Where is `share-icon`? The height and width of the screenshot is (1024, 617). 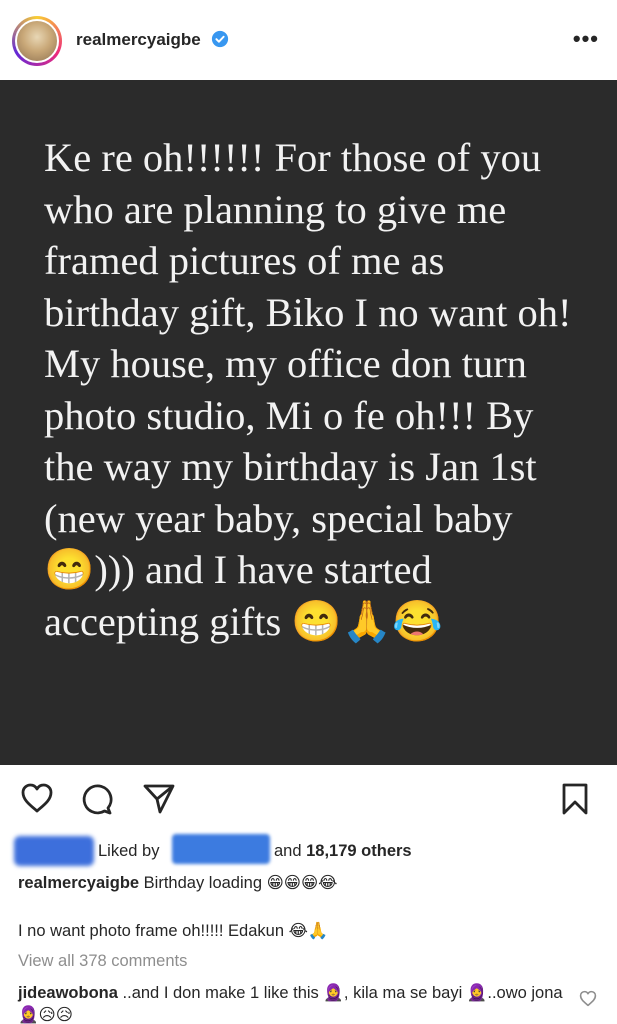
share-icon is located at coordinates (159, 799).